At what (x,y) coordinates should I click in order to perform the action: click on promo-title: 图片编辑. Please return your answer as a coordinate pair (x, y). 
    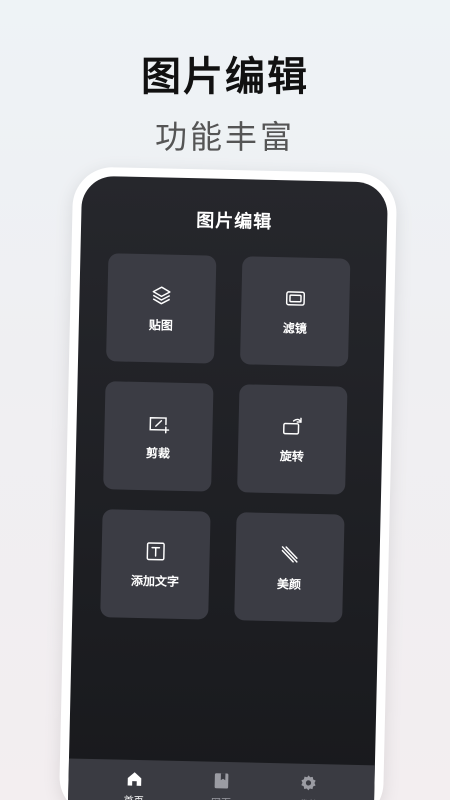
    Looking at the image, I should click on (225, 77).